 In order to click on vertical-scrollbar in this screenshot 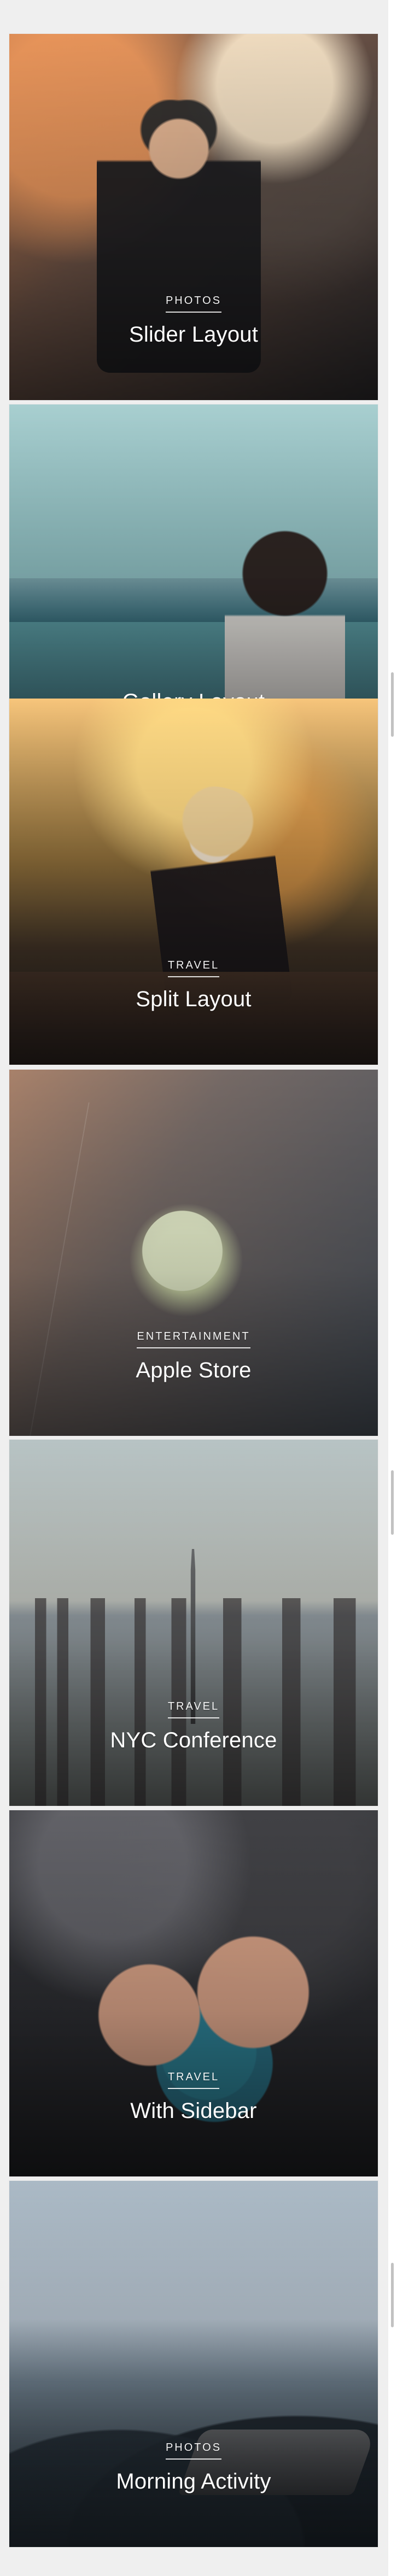, I will do `click(392, 1288)`.